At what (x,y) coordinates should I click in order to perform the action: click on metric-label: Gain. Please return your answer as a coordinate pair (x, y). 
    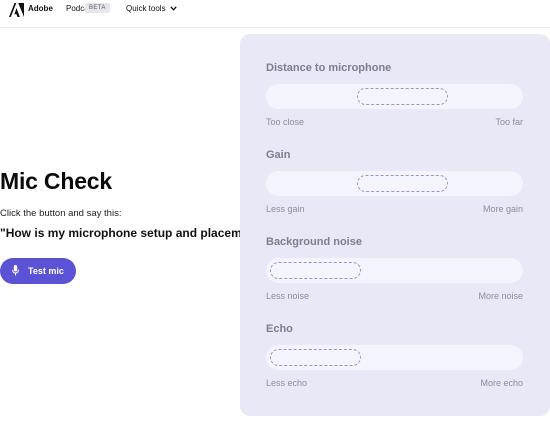
    Looking at the image, I should click on (278, 155).